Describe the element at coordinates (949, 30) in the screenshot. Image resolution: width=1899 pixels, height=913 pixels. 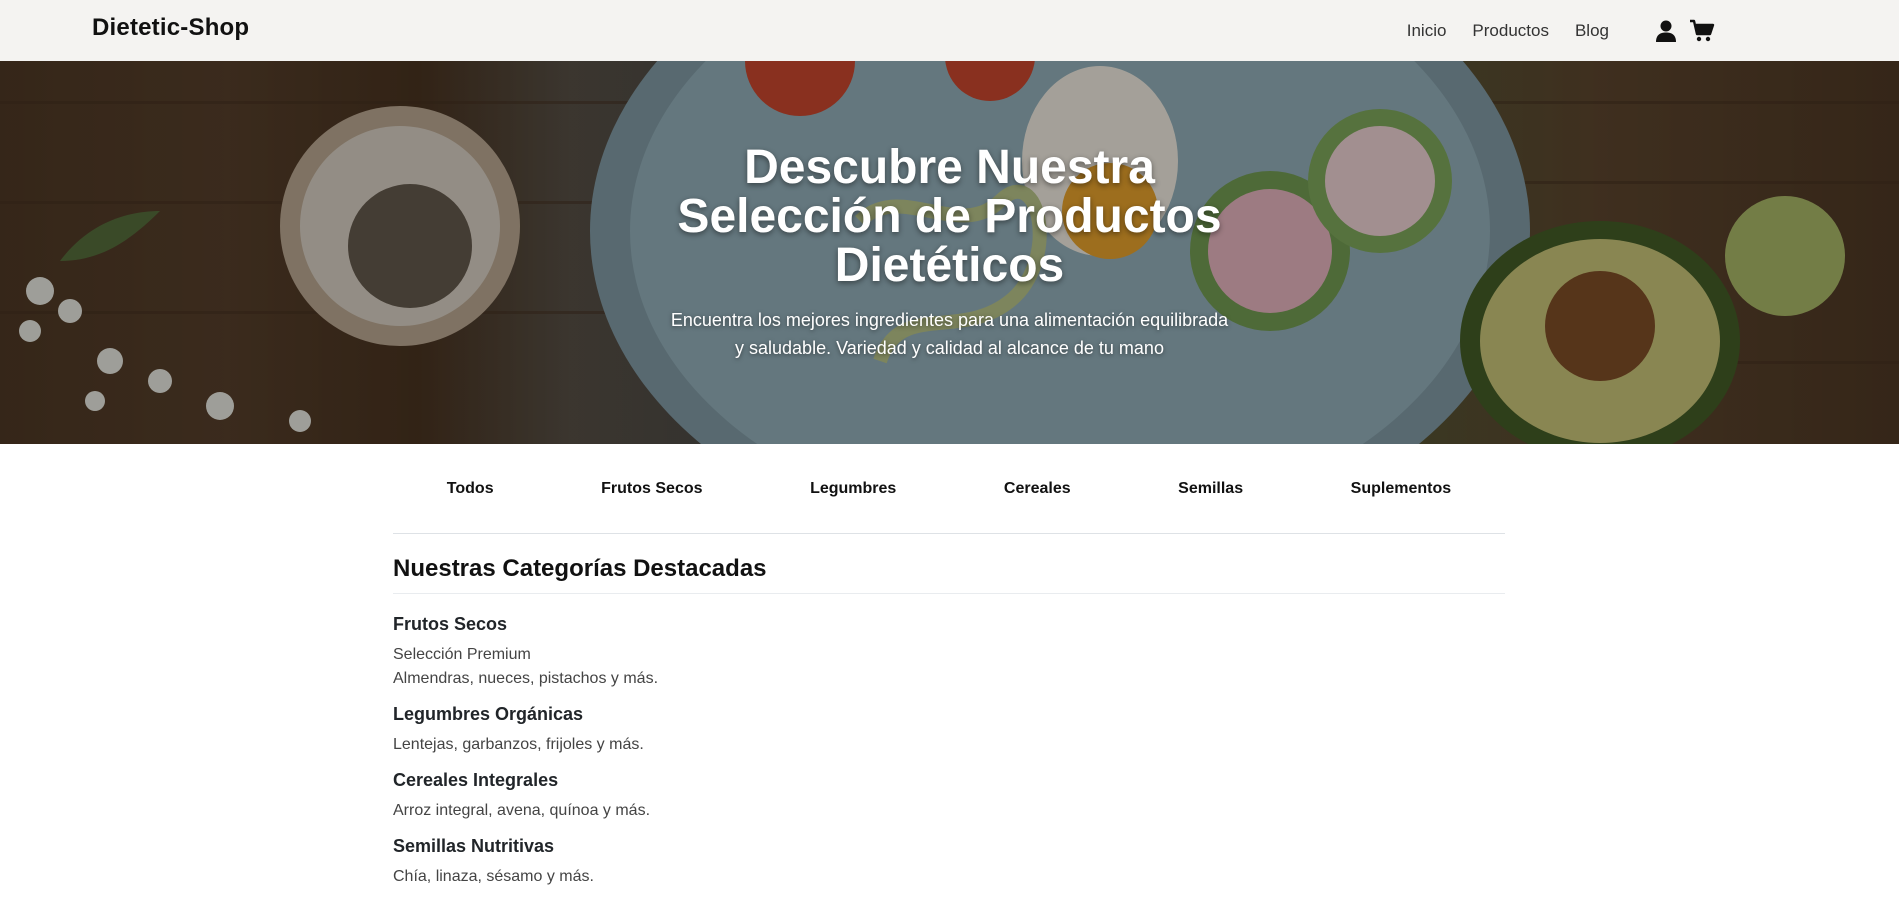
I see `navbar: Dietetic-Shop Inicio Productos Blog` at that location.